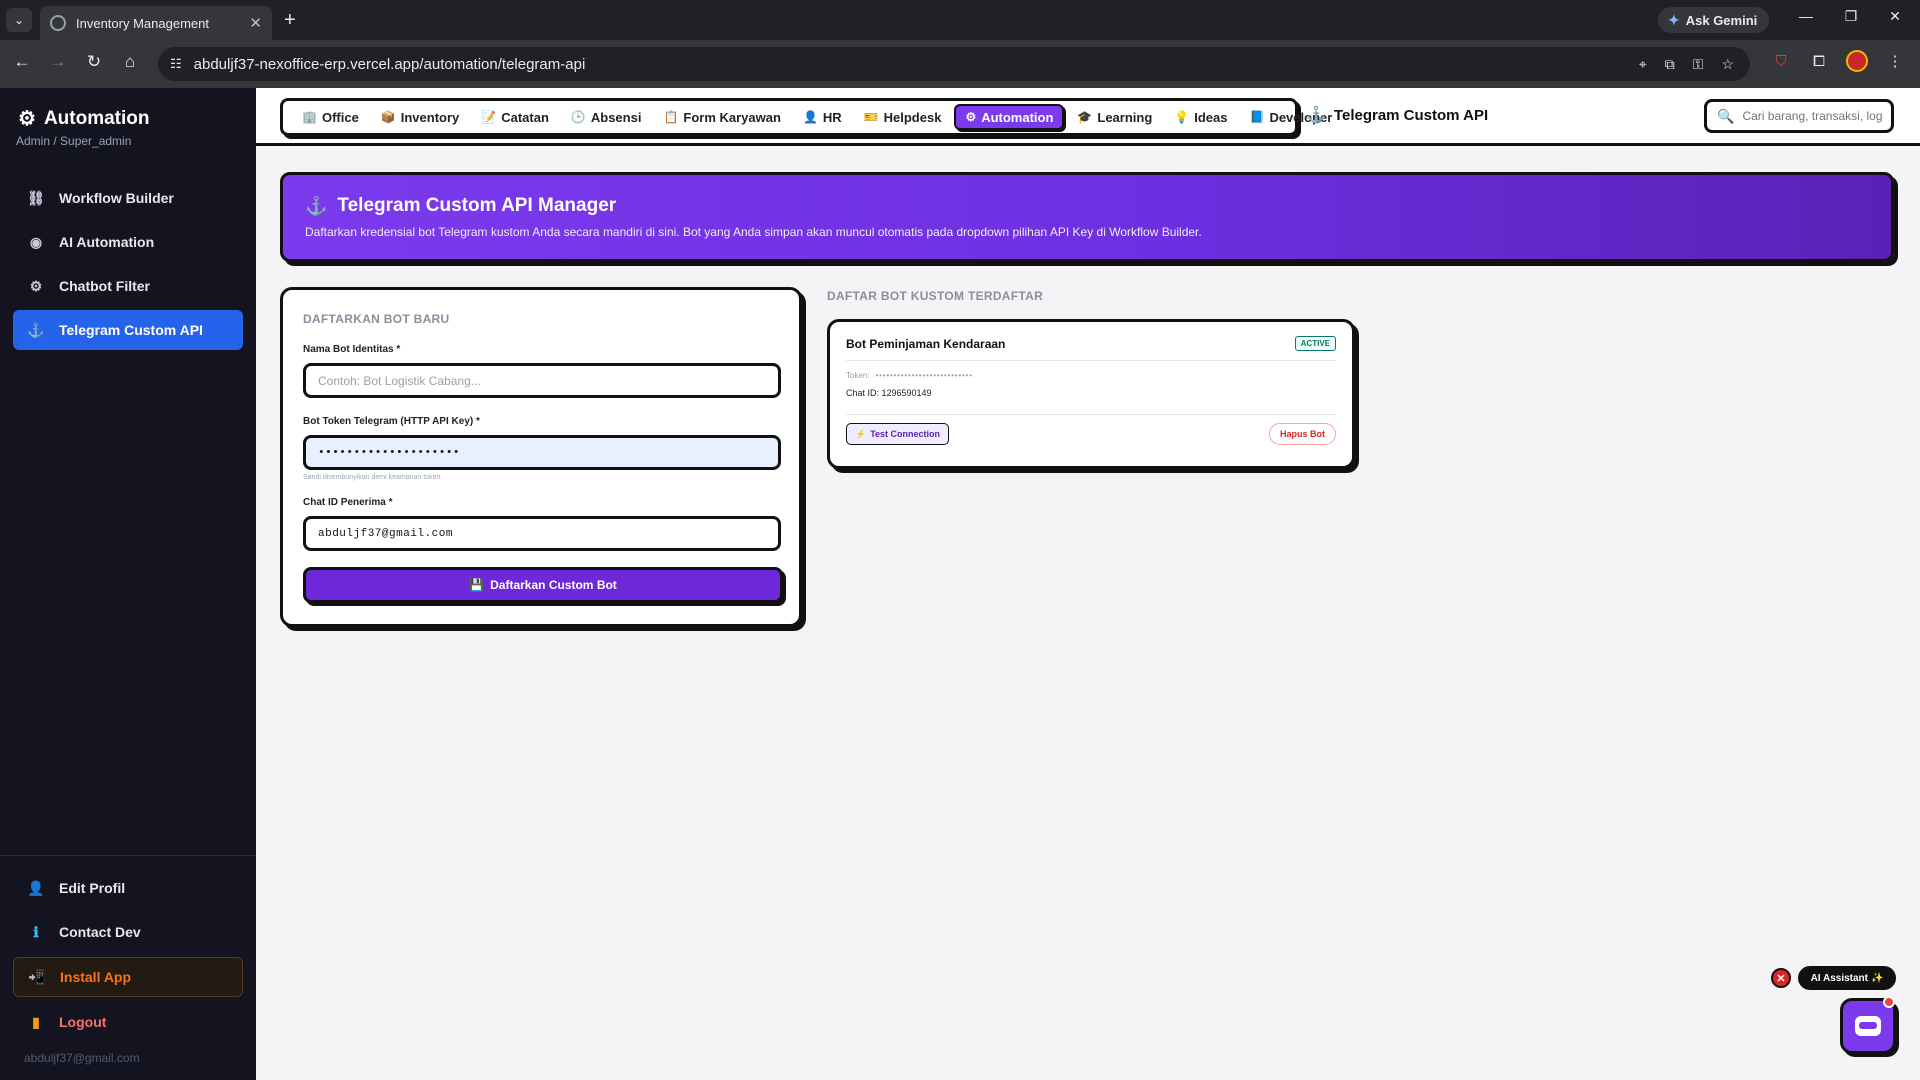  I want to click on test-connection-label: Test Connection, so click(905, 434).